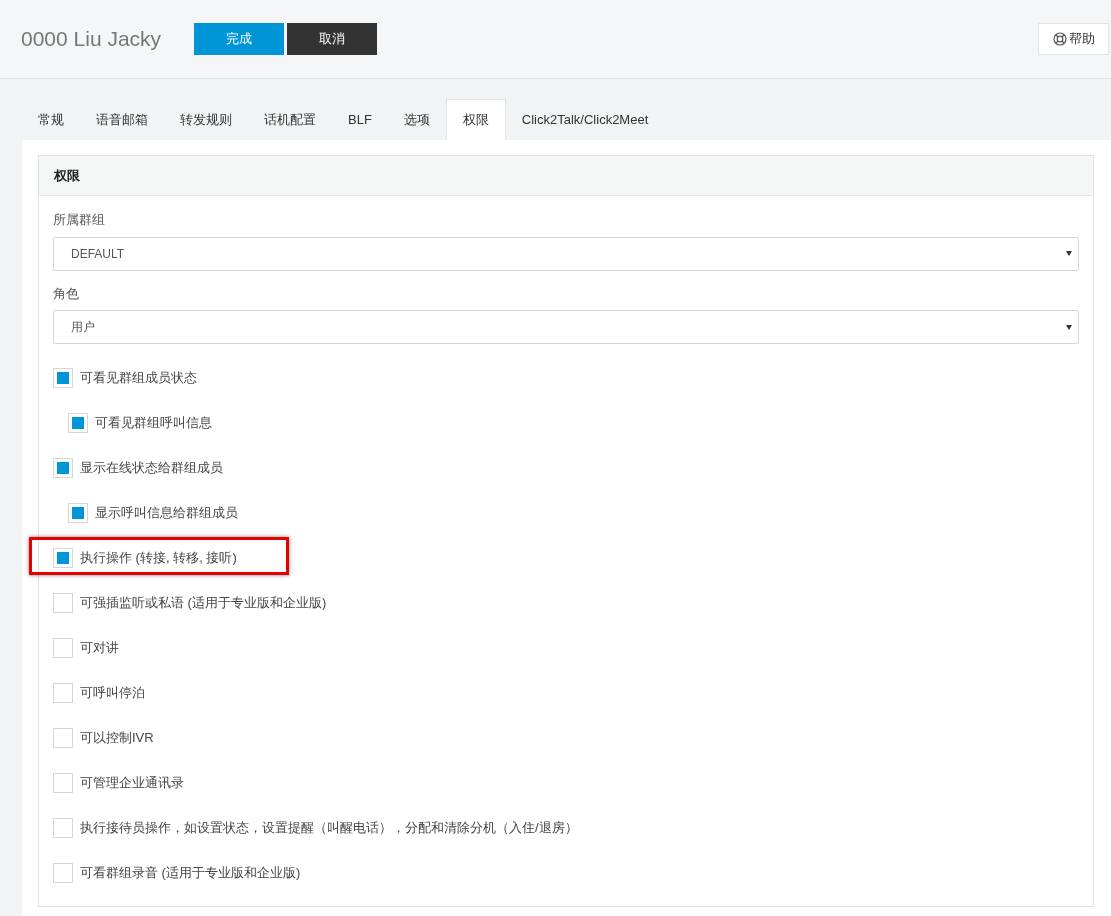 This screenshot has height=916, width=1111. Describe the element at coordinates (190, 872) in the screenshot. I see `checkbox-label: 可看群组录音 (适用于专业版和企业版)` at that location.